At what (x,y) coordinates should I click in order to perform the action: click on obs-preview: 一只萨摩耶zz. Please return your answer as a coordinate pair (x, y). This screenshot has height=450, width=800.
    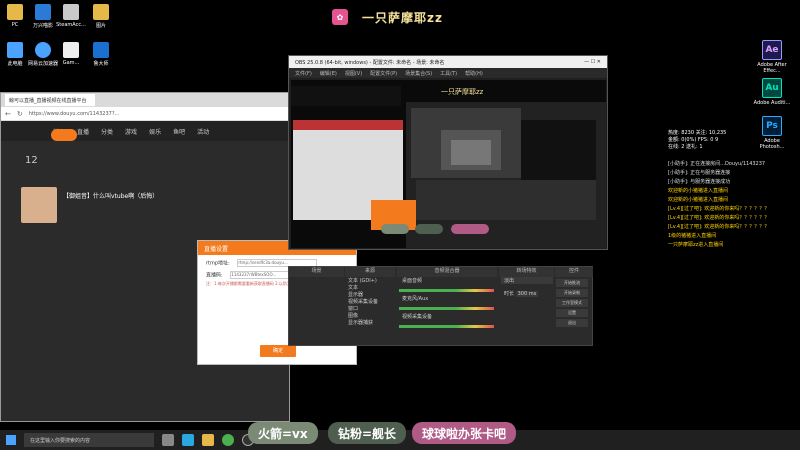
    Looking at the image, I should click on (448, 164).